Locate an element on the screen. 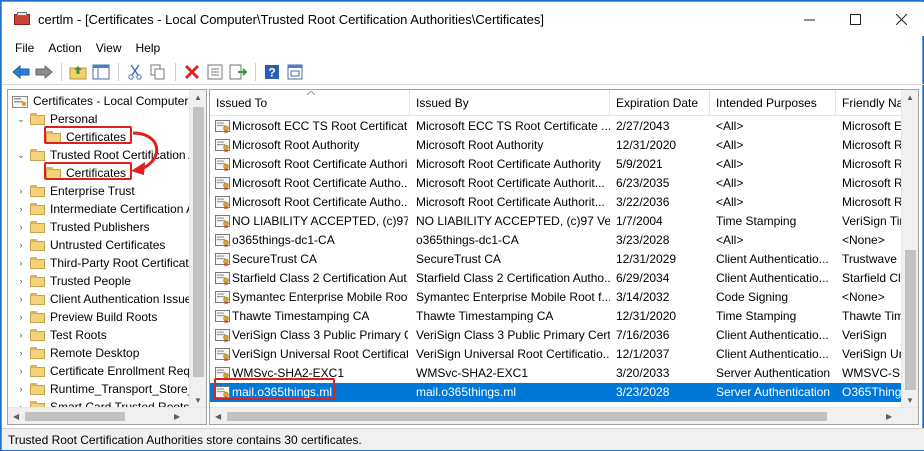 The height and width of the screenshot is (451, 924). cut-button is located at coordinates (135, 72).